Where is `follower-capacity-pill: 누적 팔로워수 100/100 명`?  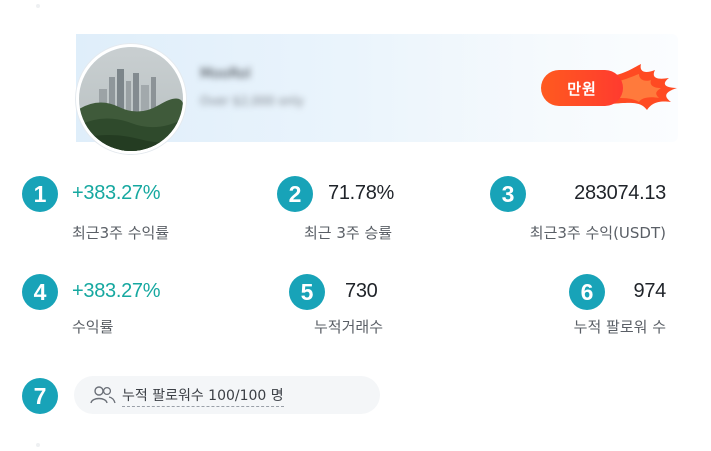 follower-capacity-pill: 누적 팔로워수 100/100 명 is located at coordinates (227, 395).